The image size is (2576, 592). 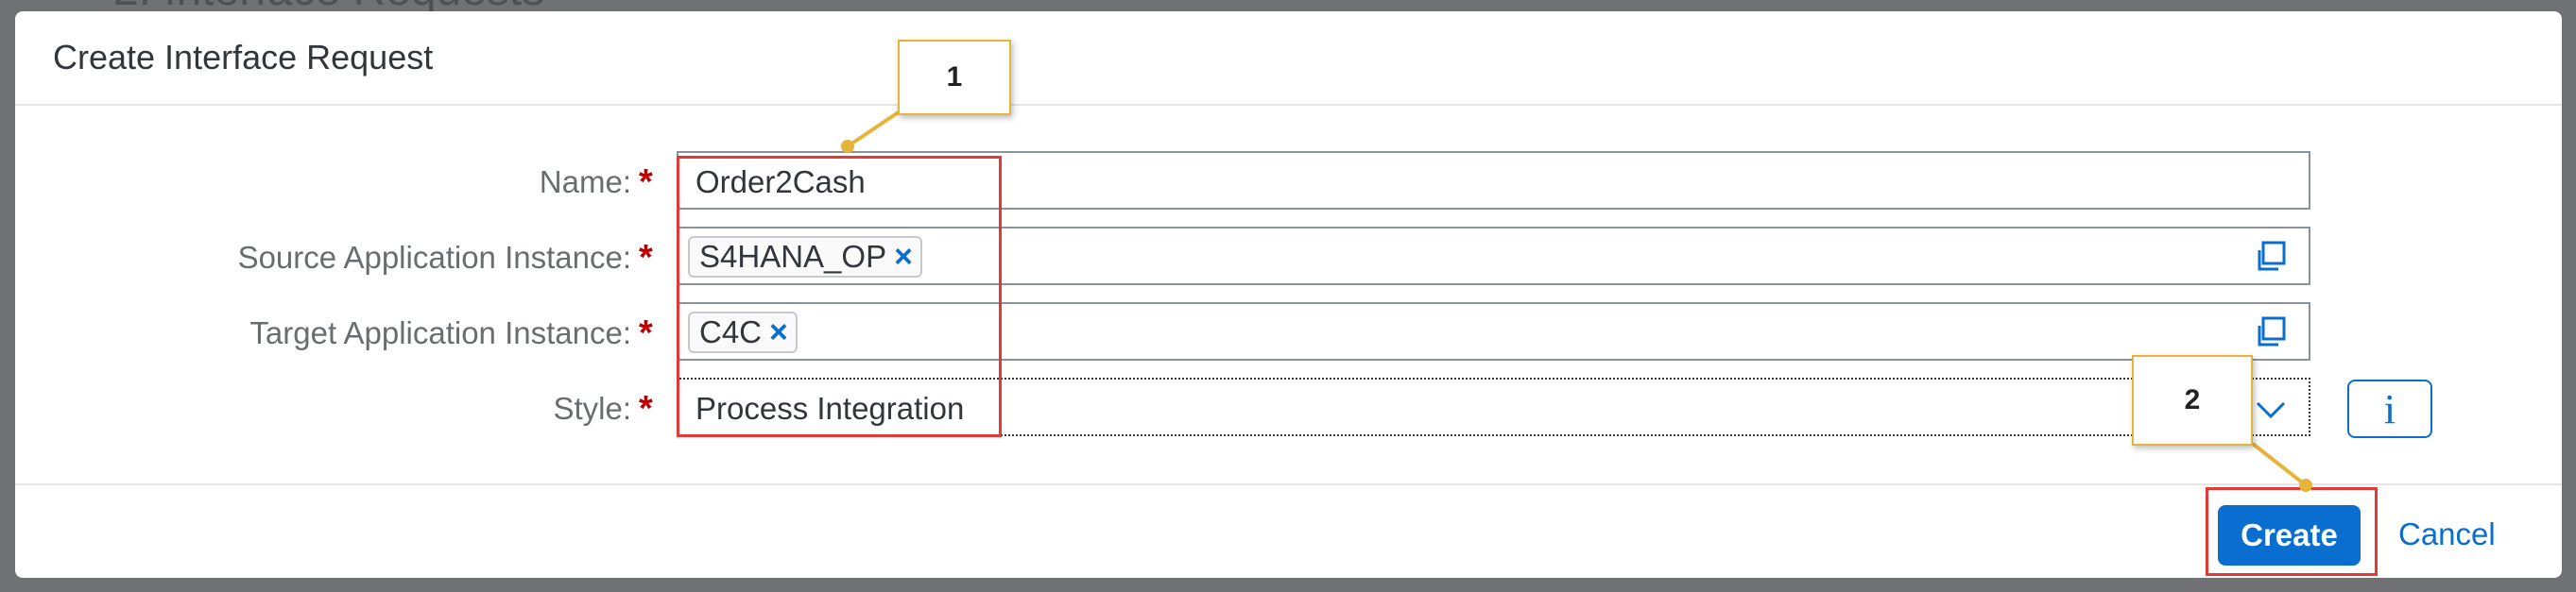 What do you see at coordinates (243, 57) in the screenshot?
I see `dialog-title: Create Interface Request` at bounding box center [243, 57].